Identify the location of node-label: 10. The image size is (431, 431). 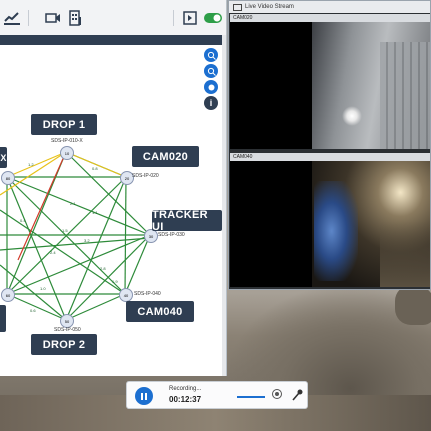
(67, 153).